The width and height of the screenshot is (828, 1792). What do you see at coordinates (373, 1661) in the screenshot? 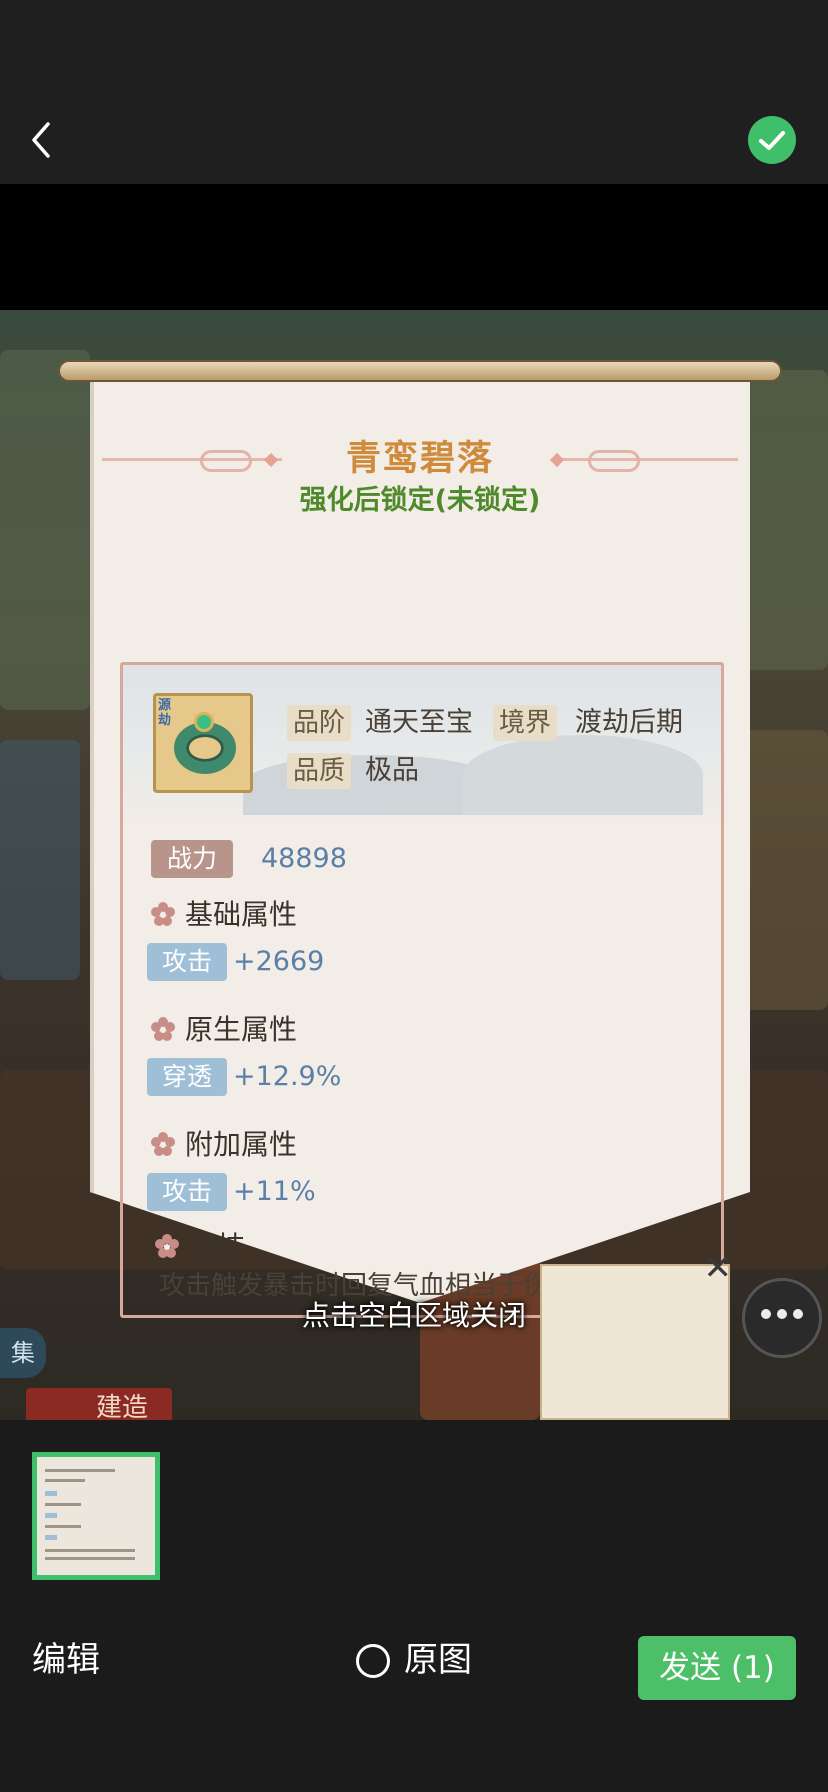
I see `radio-circle-icon` at bounding box center [373, 1661].